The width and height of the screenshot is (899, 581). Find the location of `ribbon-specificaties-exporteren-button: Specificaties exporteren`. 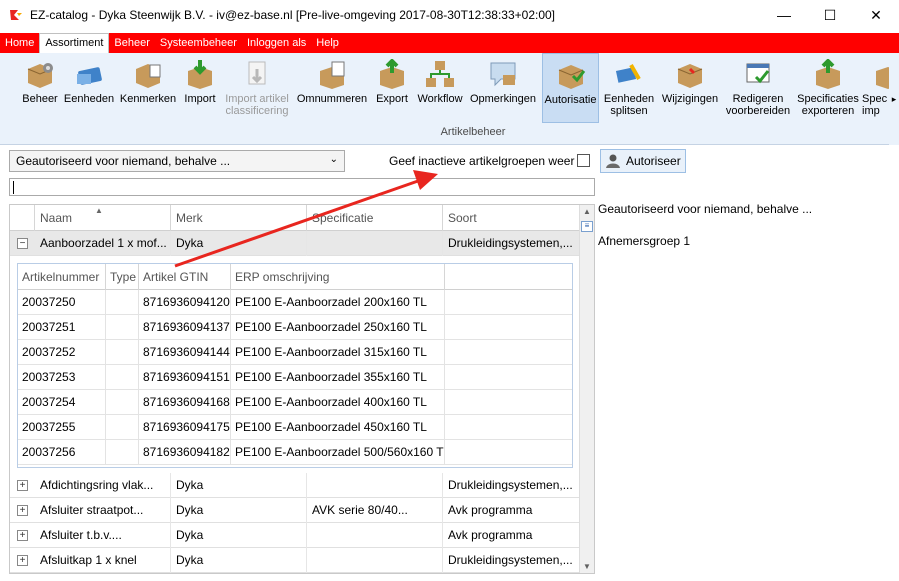

ribbon-specificaties-exporteren-button: Specificaties exporteren is located at coordinates (828, 88).